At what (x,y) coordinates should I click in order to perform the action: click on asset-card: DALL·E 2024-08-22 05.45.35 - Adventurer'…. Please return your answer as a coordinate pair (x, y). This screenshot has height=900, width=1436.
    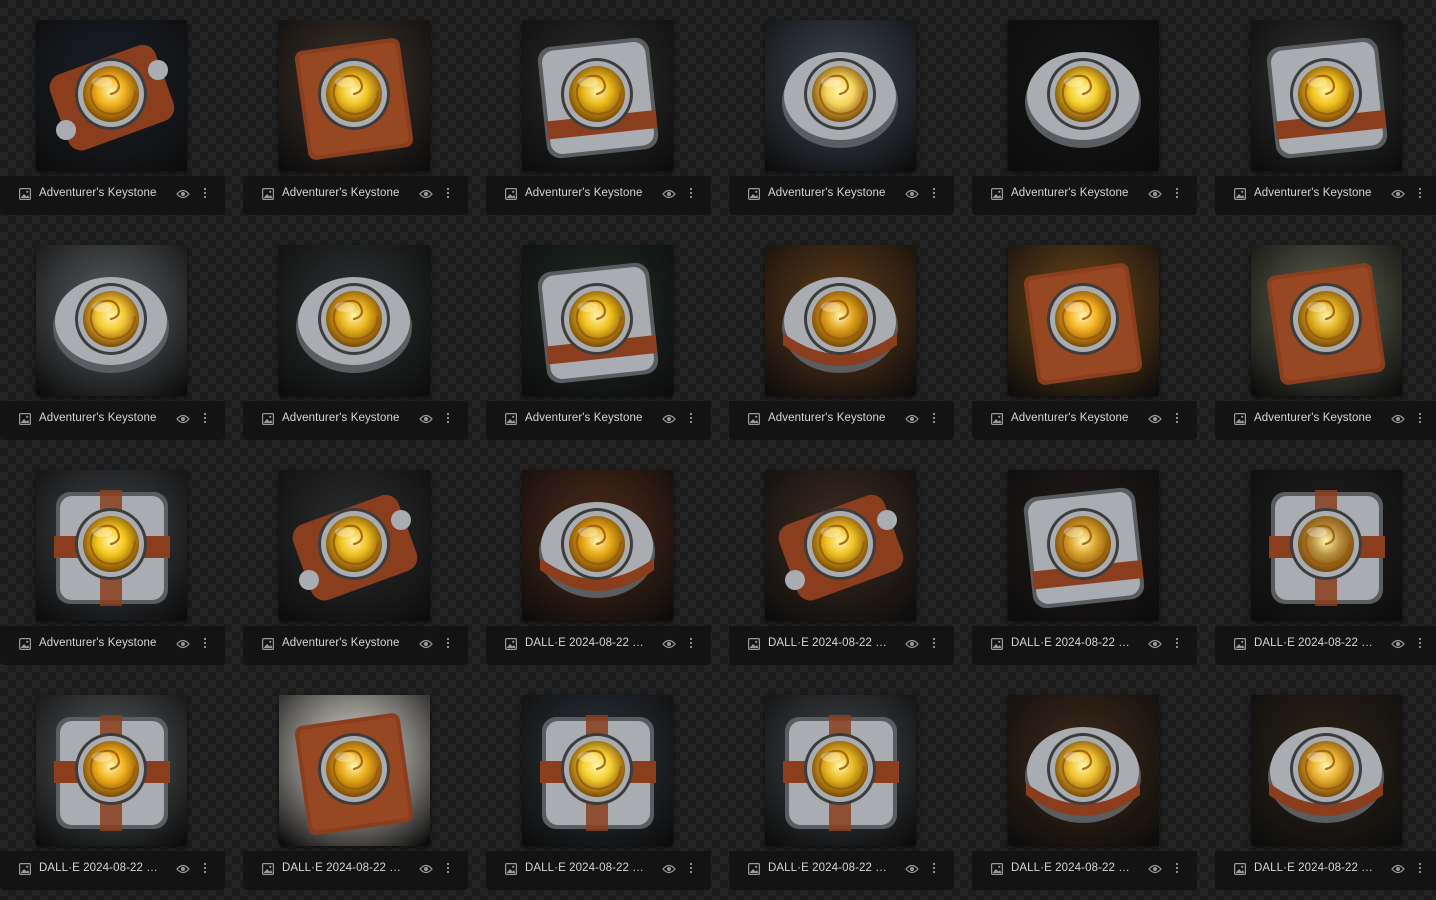
    Looking at the image, I should click on (1084, 787).